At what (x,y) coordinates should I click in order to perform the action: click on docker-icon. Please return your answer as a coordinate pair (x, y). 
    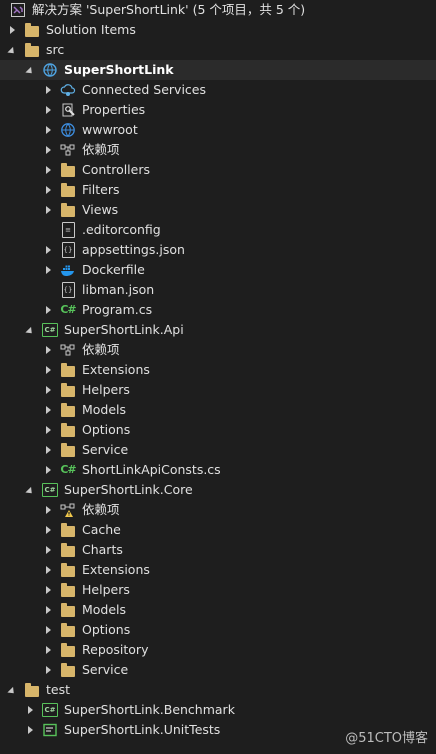
    Looking at the image, I should click on (68, 270).